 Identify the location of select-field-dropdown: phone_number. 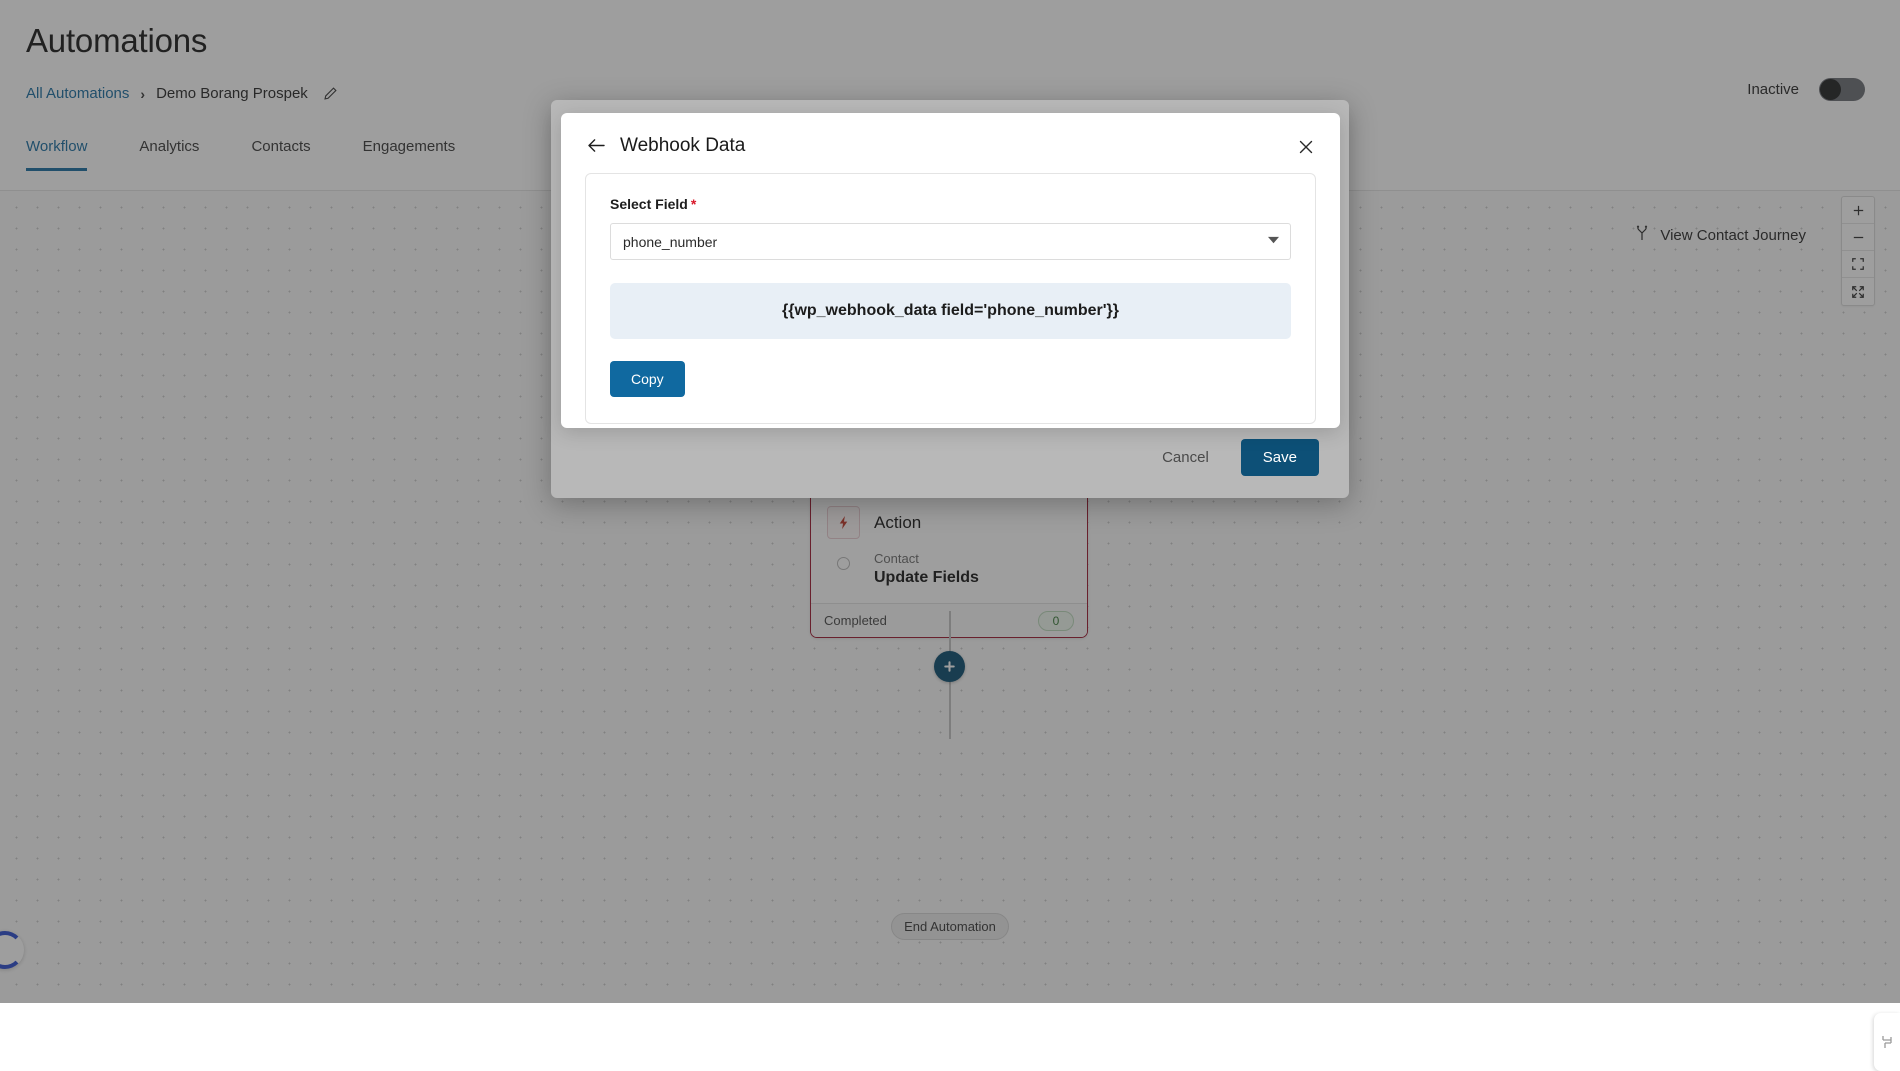
(950, 241).